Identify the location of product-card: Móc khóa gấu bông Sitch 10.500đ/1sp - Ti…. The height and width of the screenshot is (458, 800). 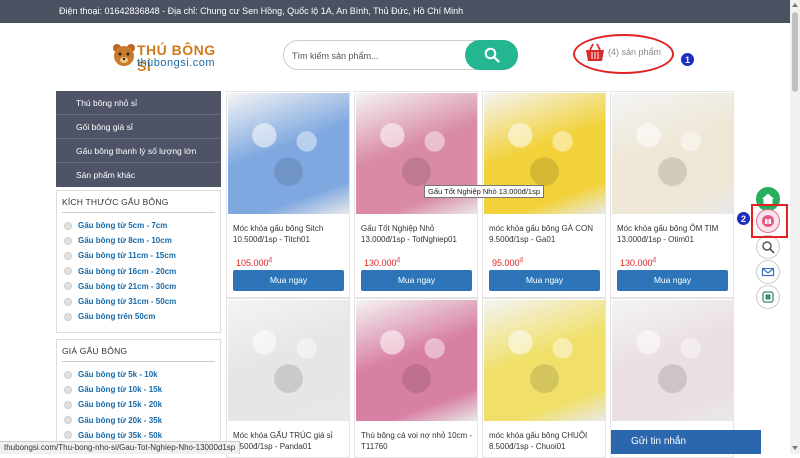
(288, 194).